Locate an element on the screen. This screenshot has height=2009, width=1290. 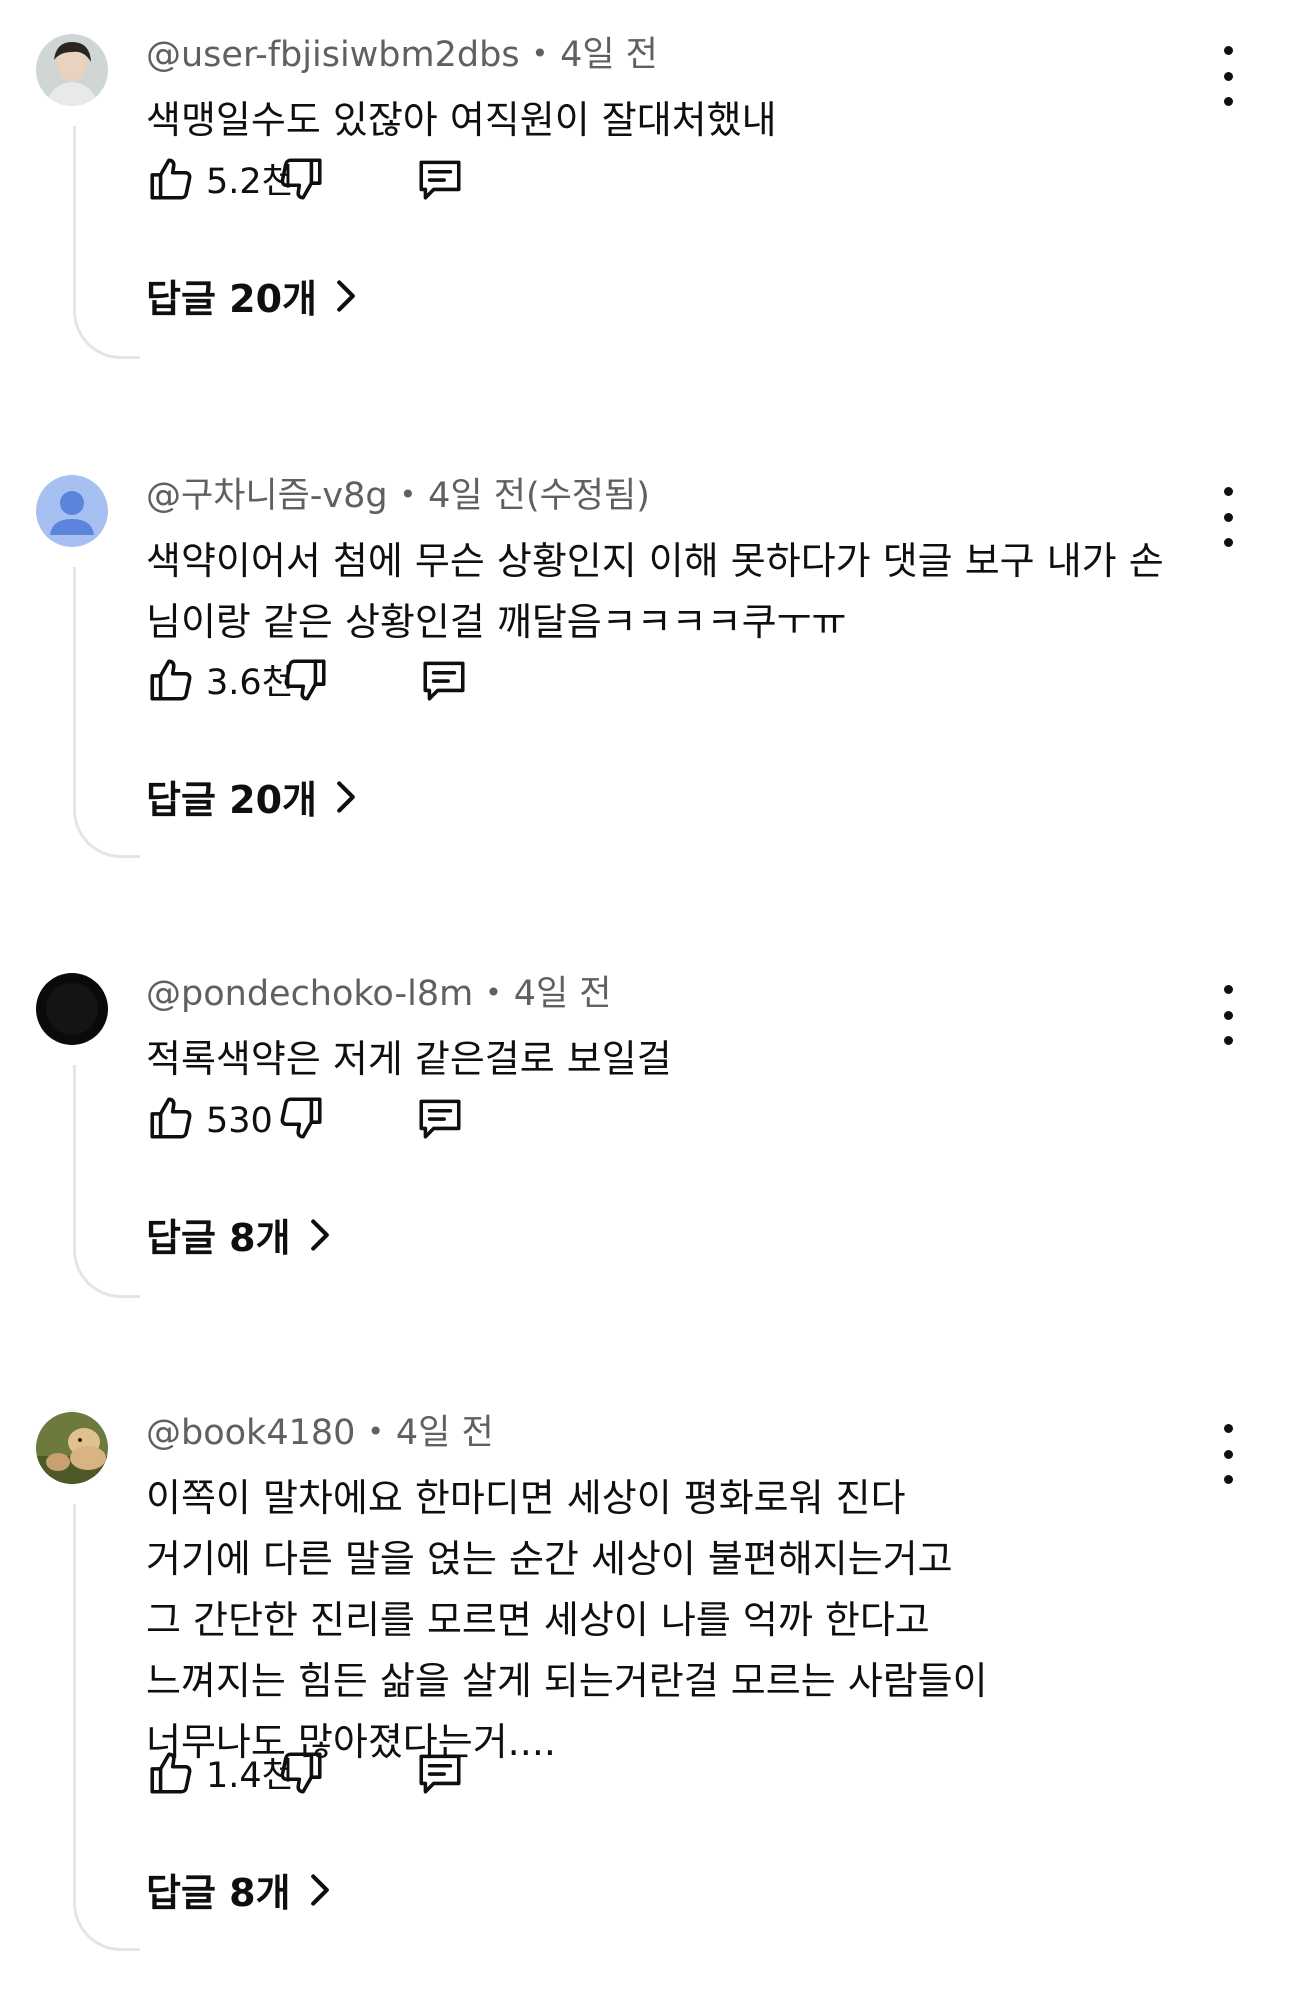
comment-text-line: 그 간단한 진리를 모르면 세상이 나를 억까 한다고 is located at coordinates (538, 1620).